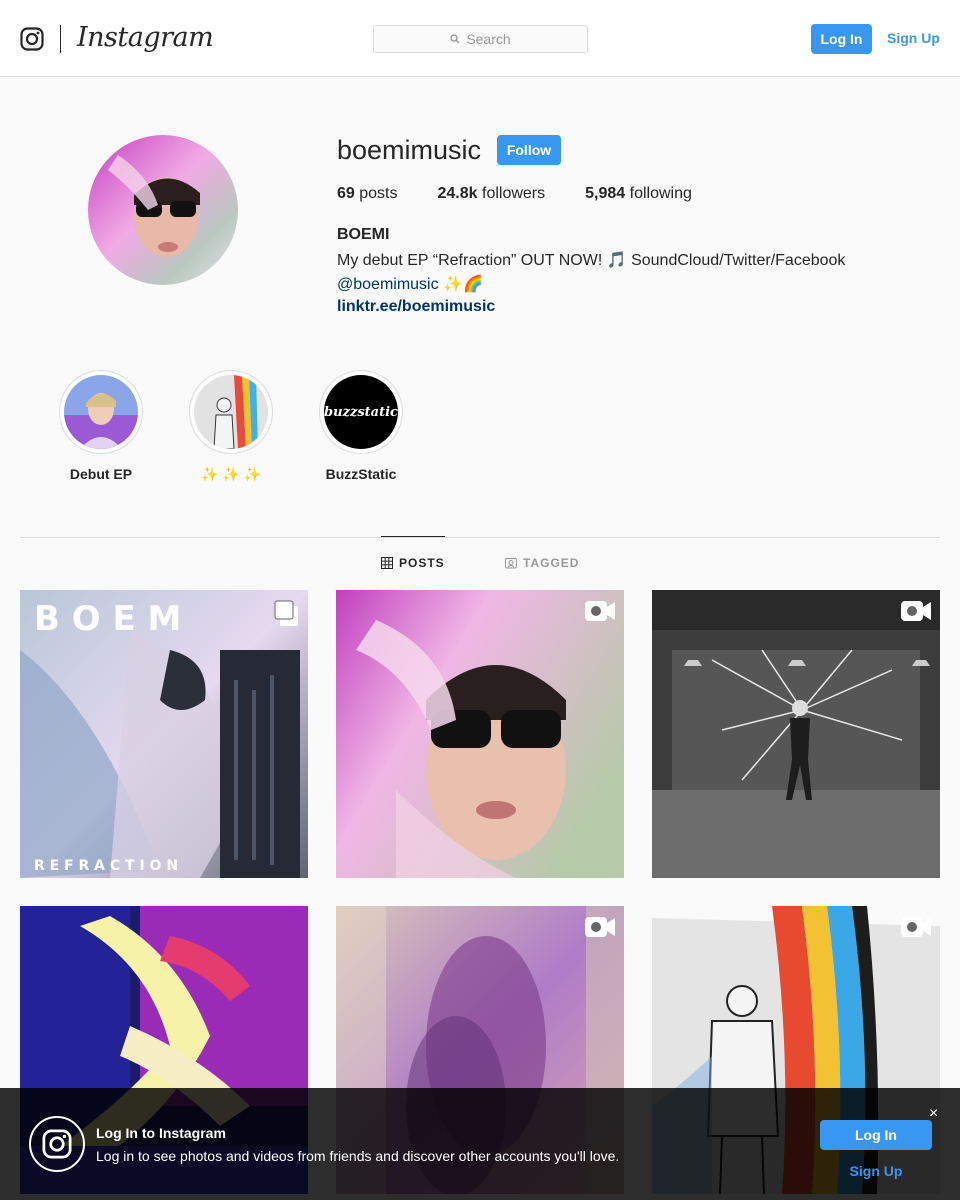 This screenshot has height=1200, width=960. What do you see at coordinates (463, 284) in the screenshot?
I see `bio-emoji: ✨🌈` at bounding box center [463, 284].